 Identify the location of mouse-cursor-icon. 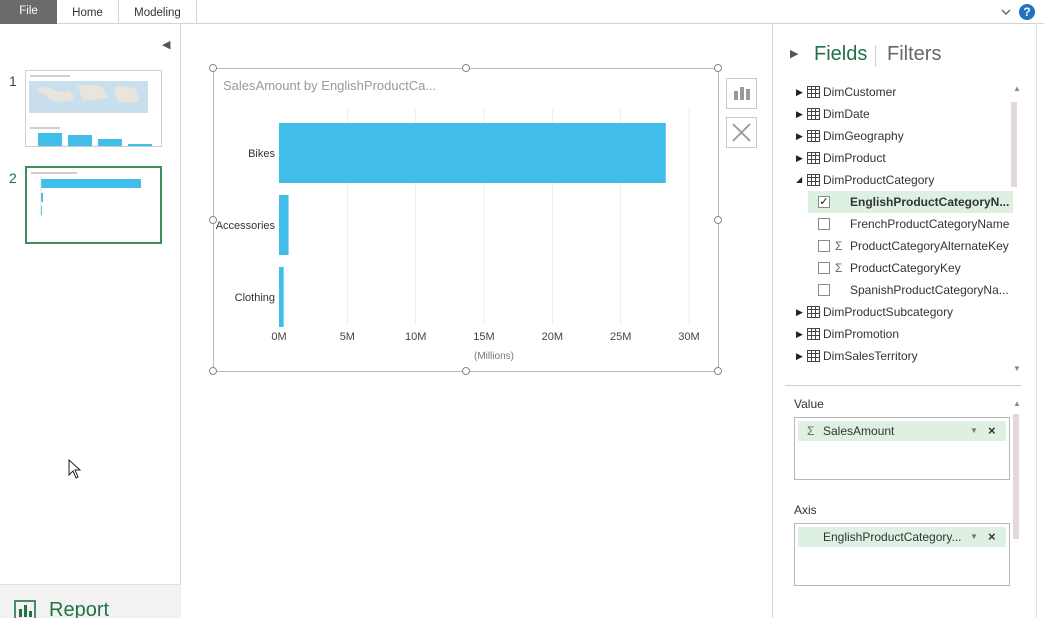
(75, 469).